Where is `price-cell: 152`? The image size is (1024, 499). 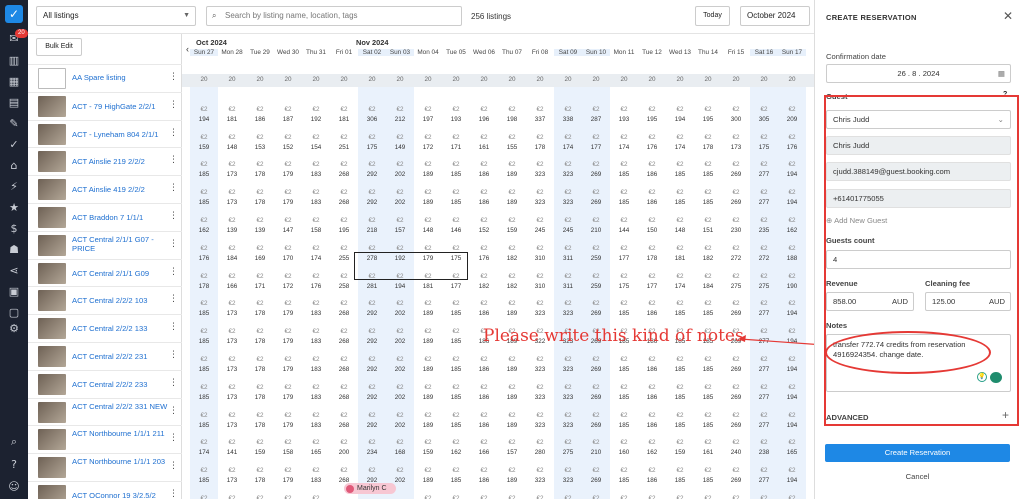 price-cell: 152 is located at coordinates (288, 147).